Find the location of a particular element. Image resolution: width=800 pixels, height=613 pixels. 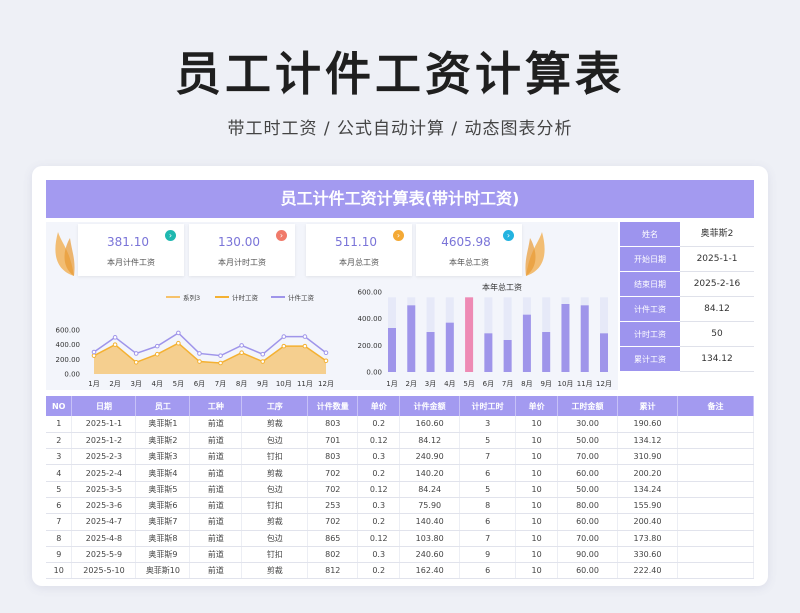

table-cell: 5 is located at coordinates (488, 489).